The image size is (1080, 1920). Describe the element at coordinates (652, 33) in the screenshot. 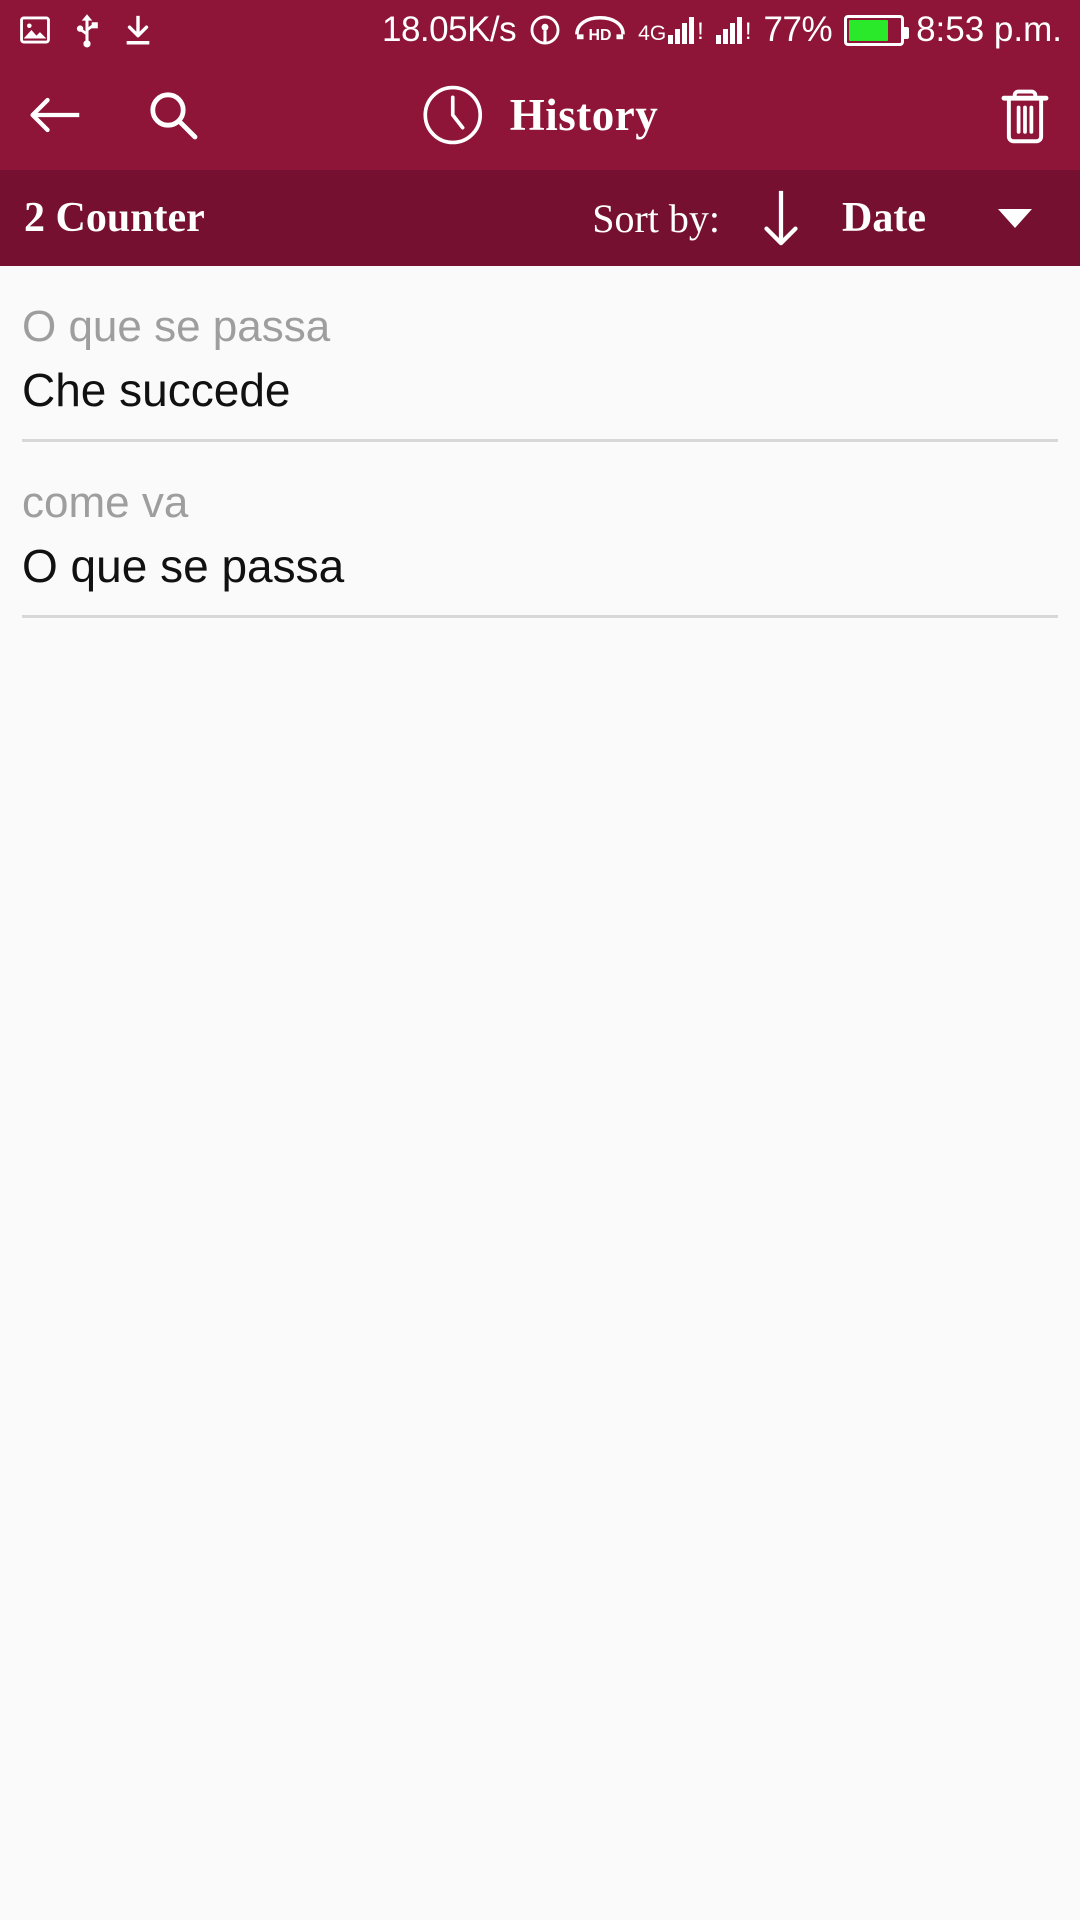

I see `network-type-label: 4G` at that location.